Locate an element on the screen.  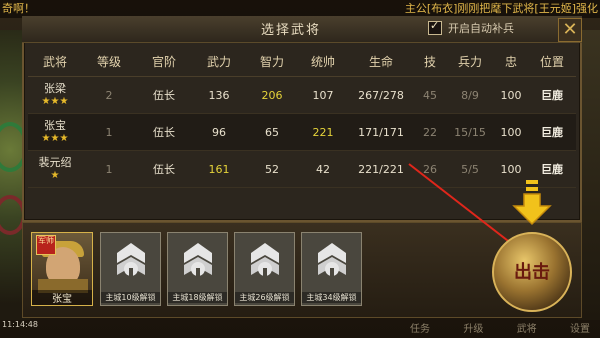
footer-nav-item: 武将 is located at coordinates (527, 327).